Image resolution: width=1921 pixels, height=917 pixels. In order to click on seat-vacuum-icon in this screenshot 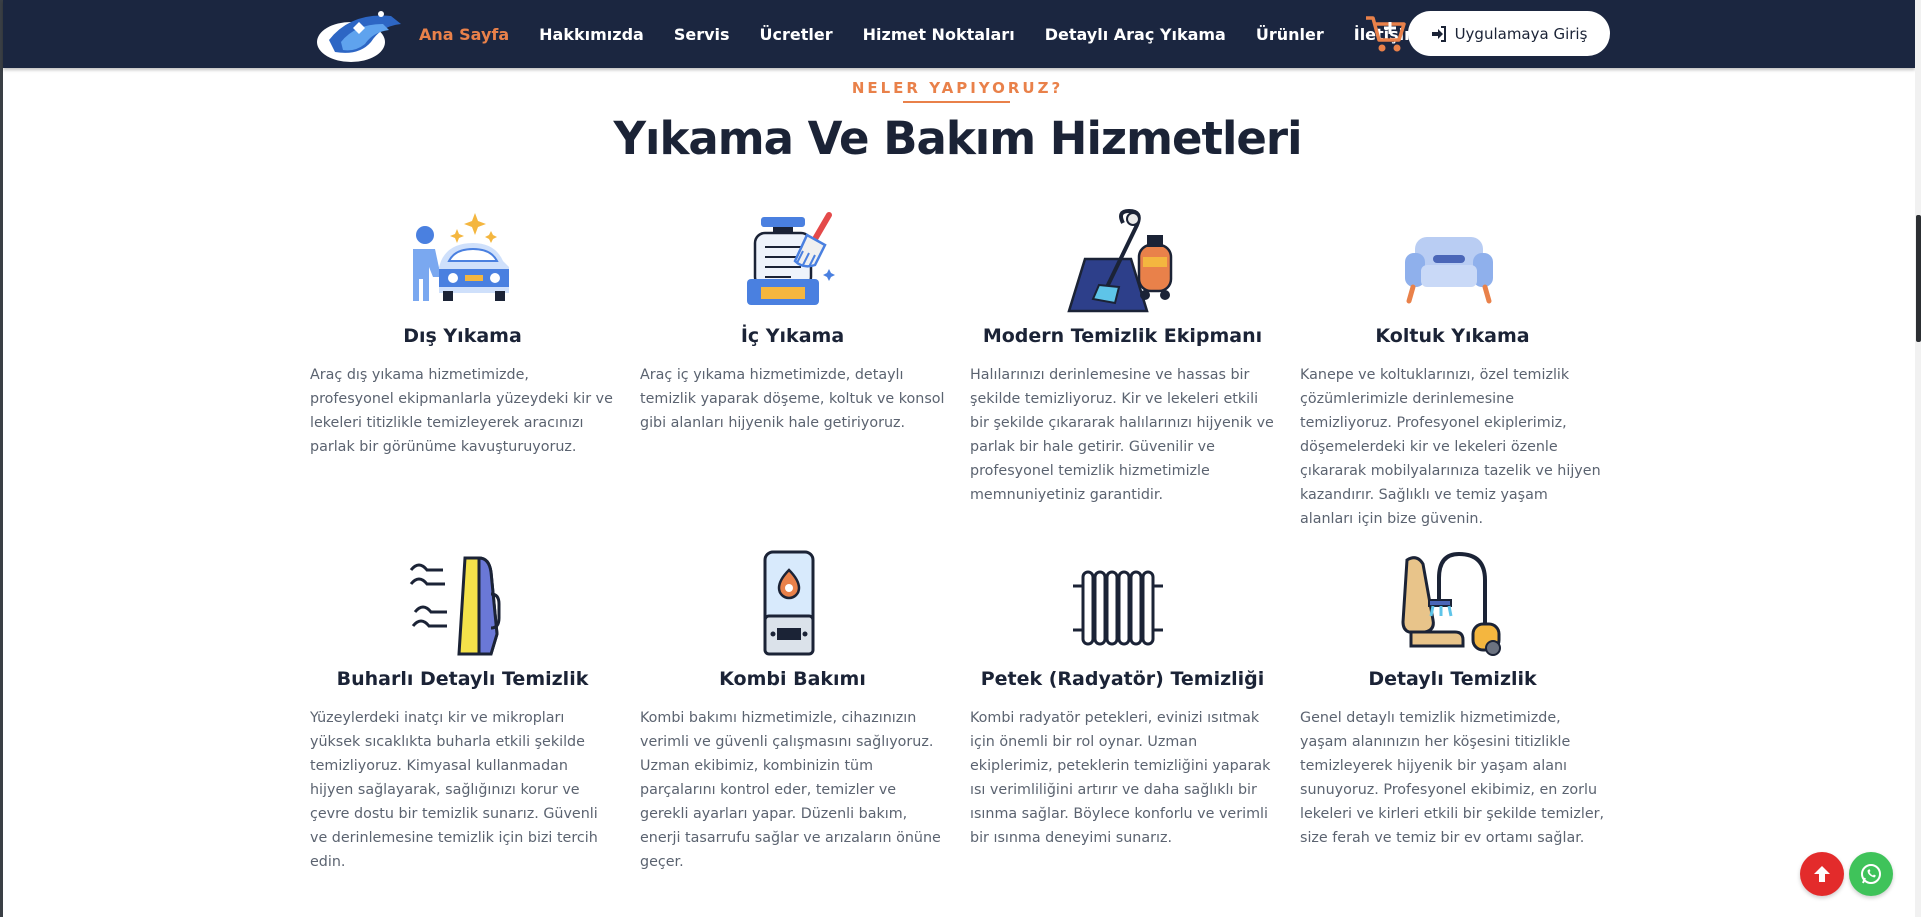, I will do `click(1451, 604)`.